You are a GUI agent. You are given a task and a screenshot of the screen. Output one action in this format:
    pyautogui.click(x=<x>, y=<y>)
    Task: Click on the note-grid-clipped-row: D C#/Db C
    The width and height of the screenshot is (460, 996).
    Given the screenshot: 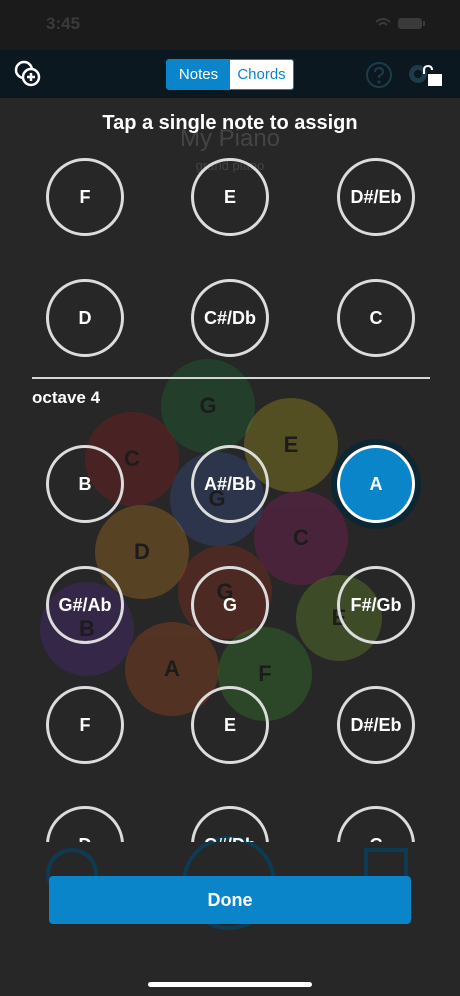 What is the action you would take?
    pyautogui.click(x=230, y=821)
    